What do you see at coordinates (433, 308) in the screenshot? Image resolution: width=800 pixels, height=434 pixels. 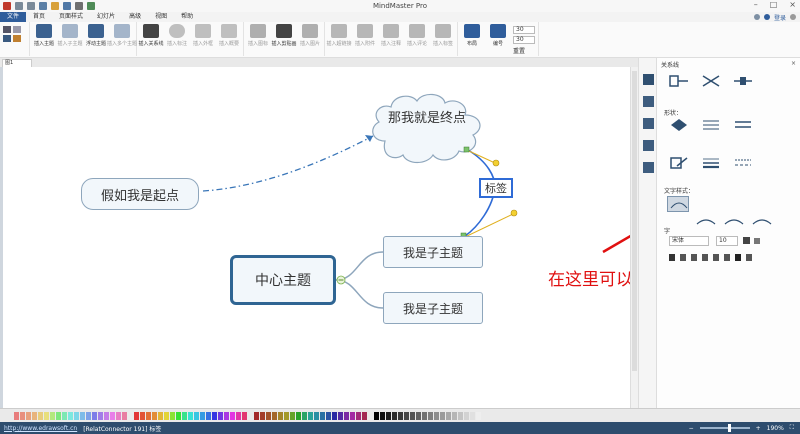 I see `subtopic-2: 我是子主题` at bounding box center [433, 308].